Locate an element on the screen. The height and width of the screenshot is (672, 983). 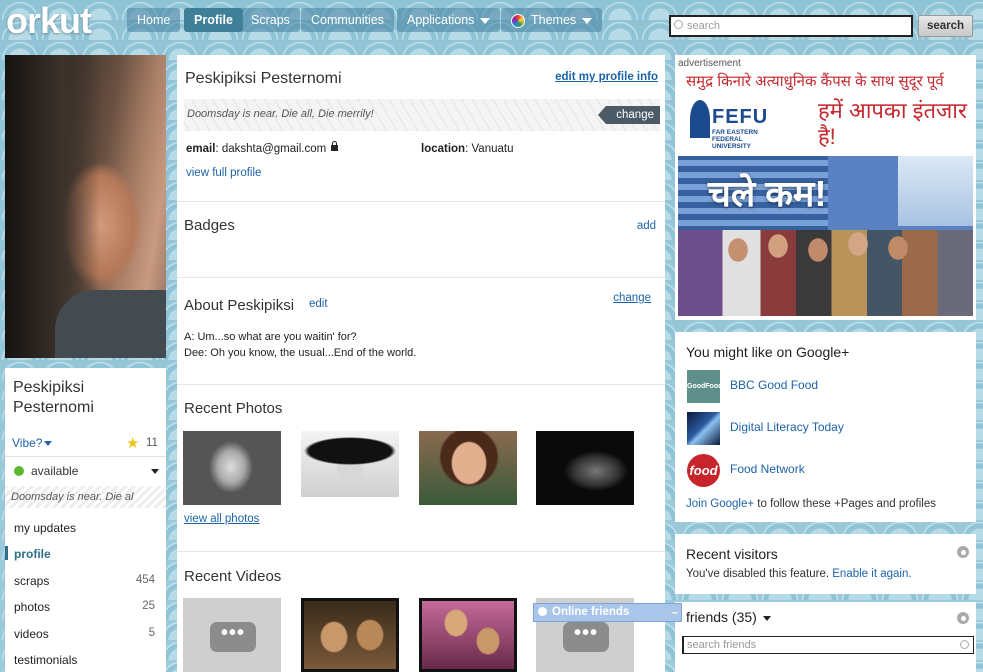
status-message-field: Doomsday is near. Die al is located at coordinates (85, 497).